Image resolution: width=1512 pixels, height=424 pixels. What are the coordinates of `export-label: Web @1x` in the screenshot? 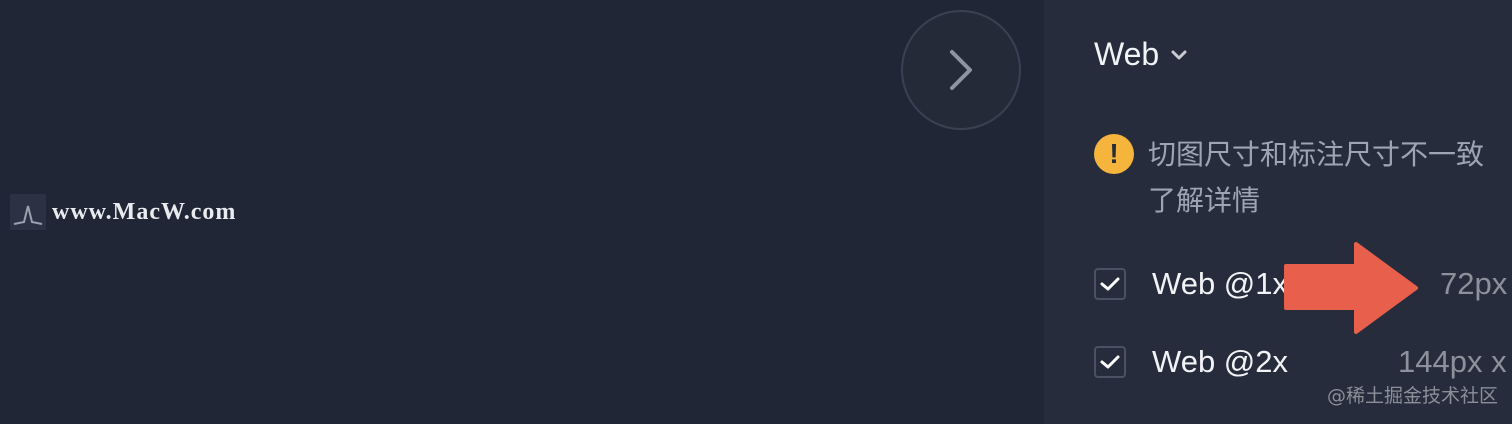 It's located at (1220, 283).